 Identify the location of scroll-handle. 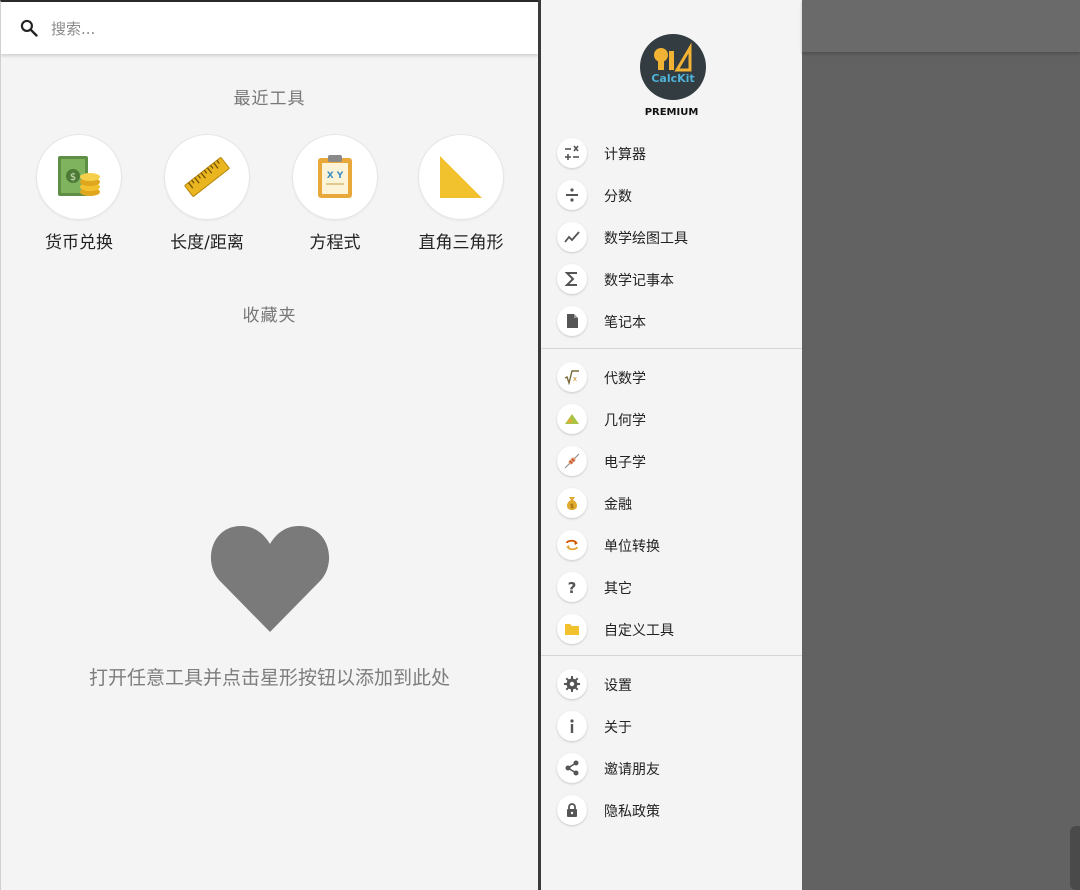
(1075, 858).